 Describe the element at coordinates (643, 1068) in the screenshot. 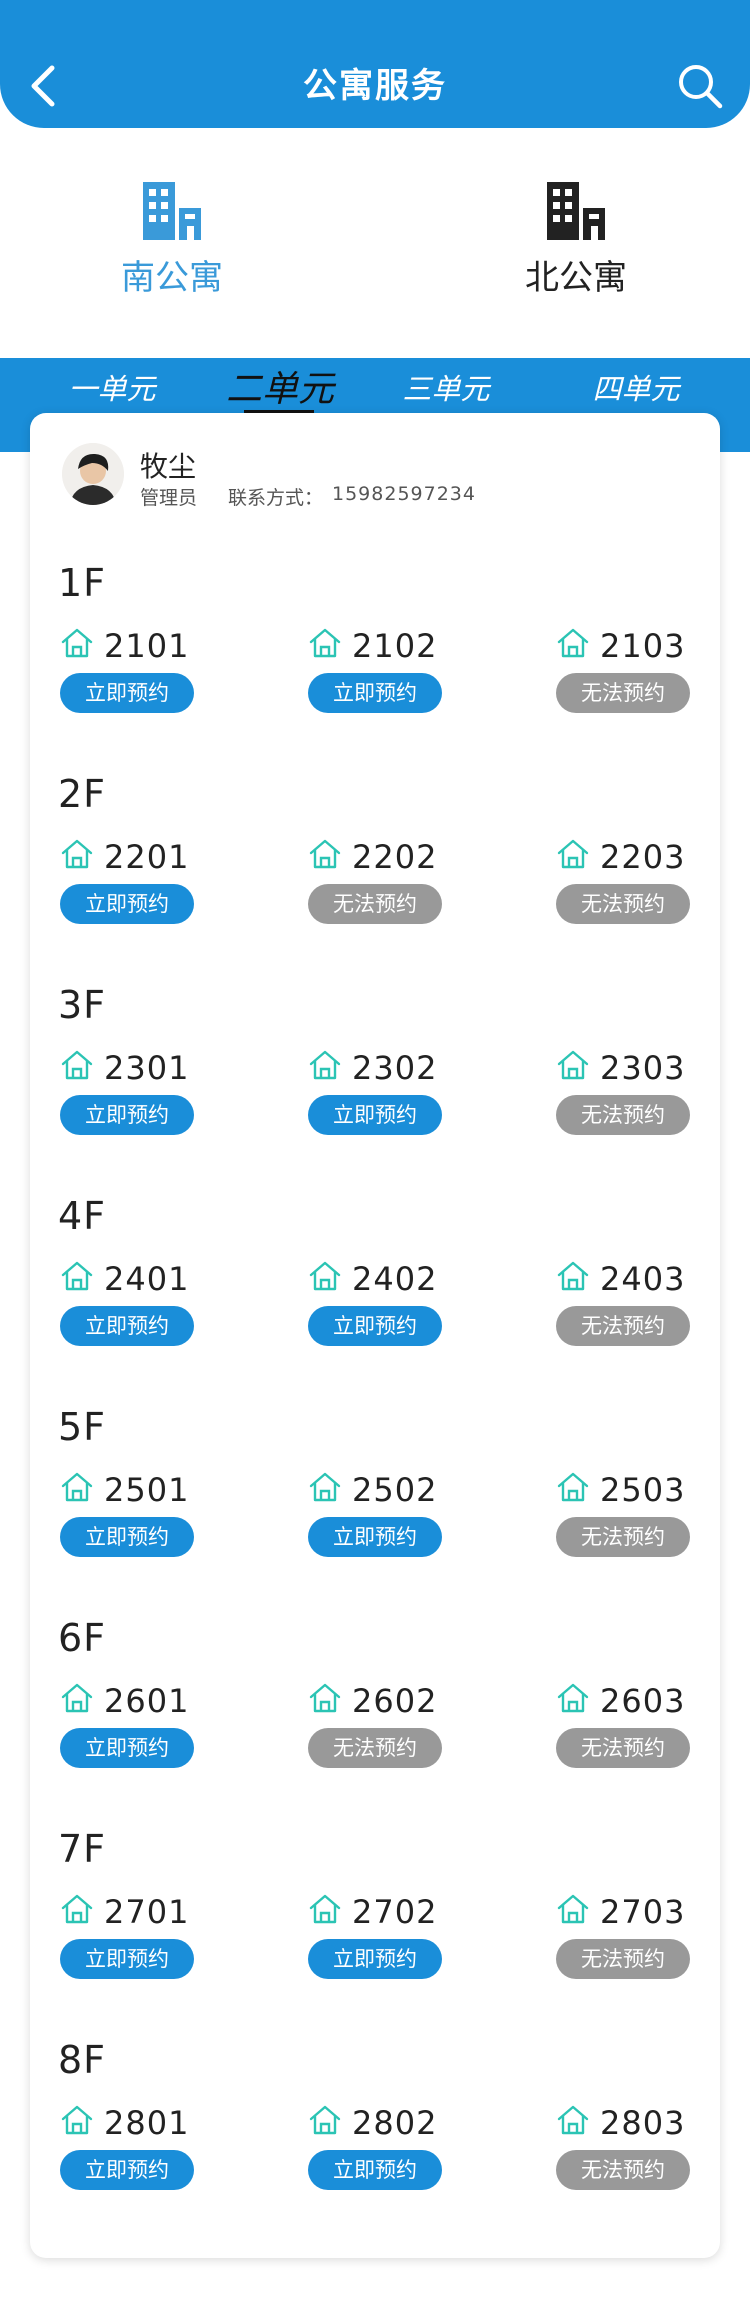

I see `room-number: 2303` at that location.